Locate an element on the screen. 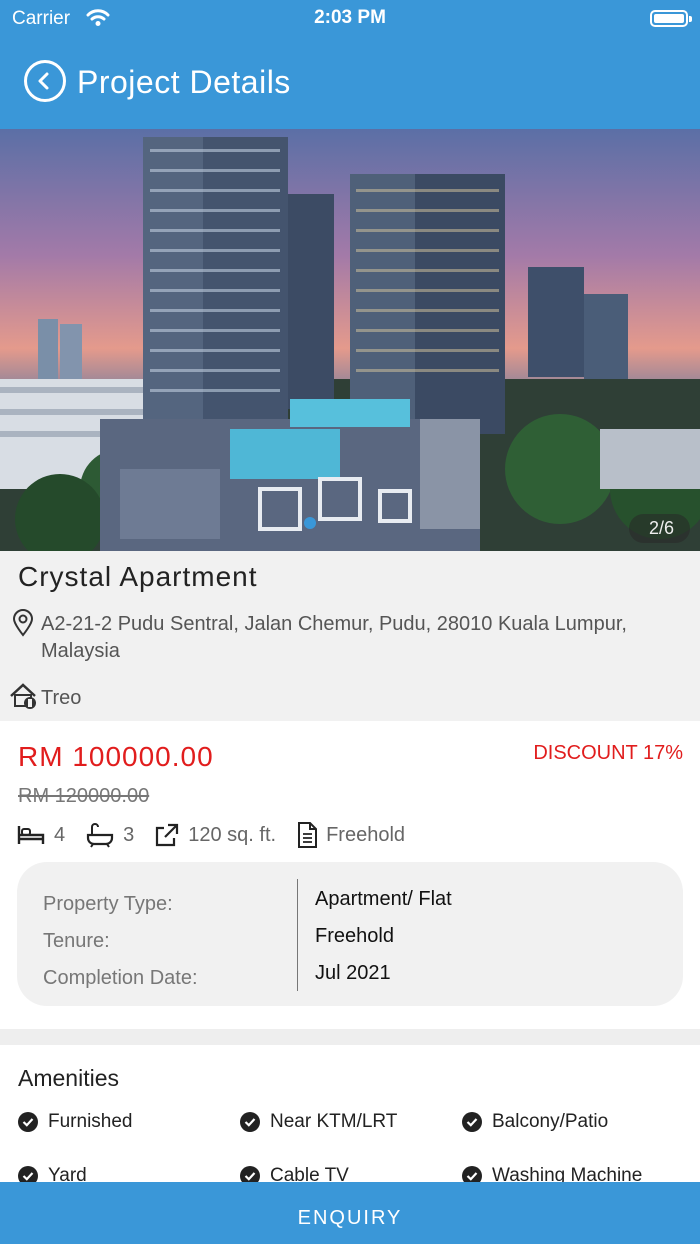 This screenshot has width=700, height=1244. completion-date-label: Completion Date: is located at coordinates (120, 978).